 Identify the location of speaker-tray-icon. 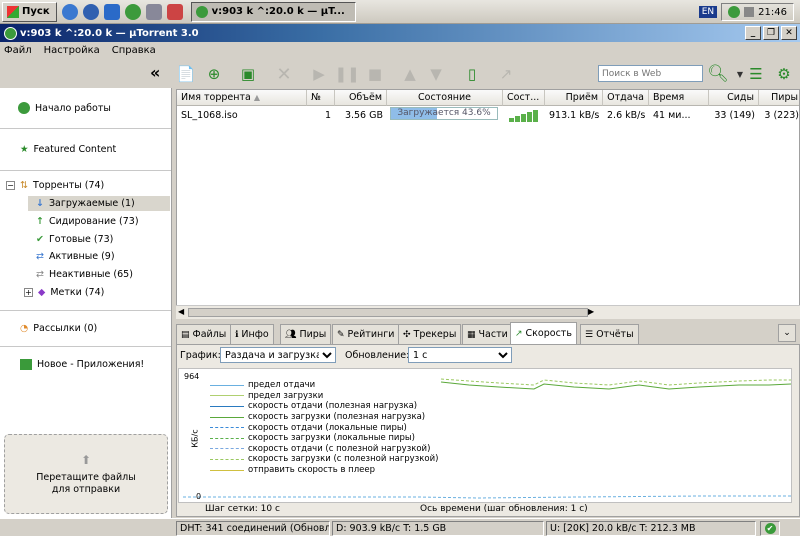
(749, 12).